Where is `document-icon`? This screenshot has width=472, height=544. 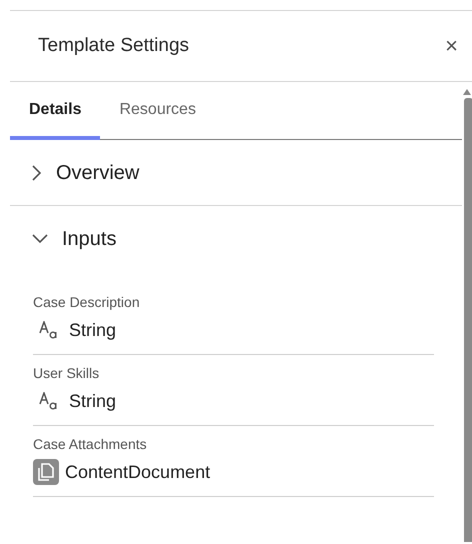 document-icon is located at coordinates (46, 472).